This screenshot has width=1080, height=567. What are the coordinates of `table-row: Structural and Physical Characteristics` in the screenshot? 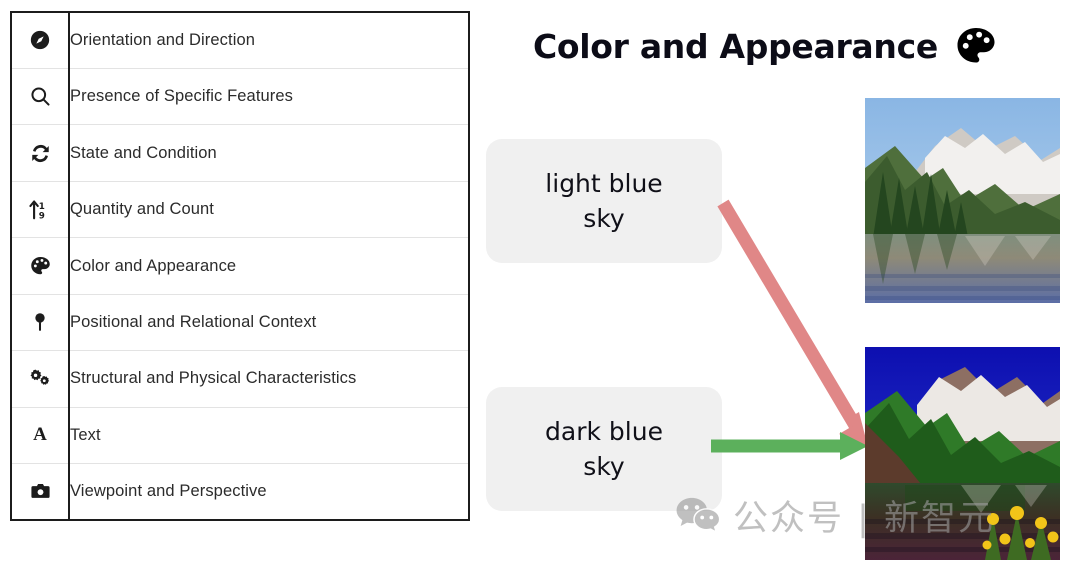 It's located at (240, 379).